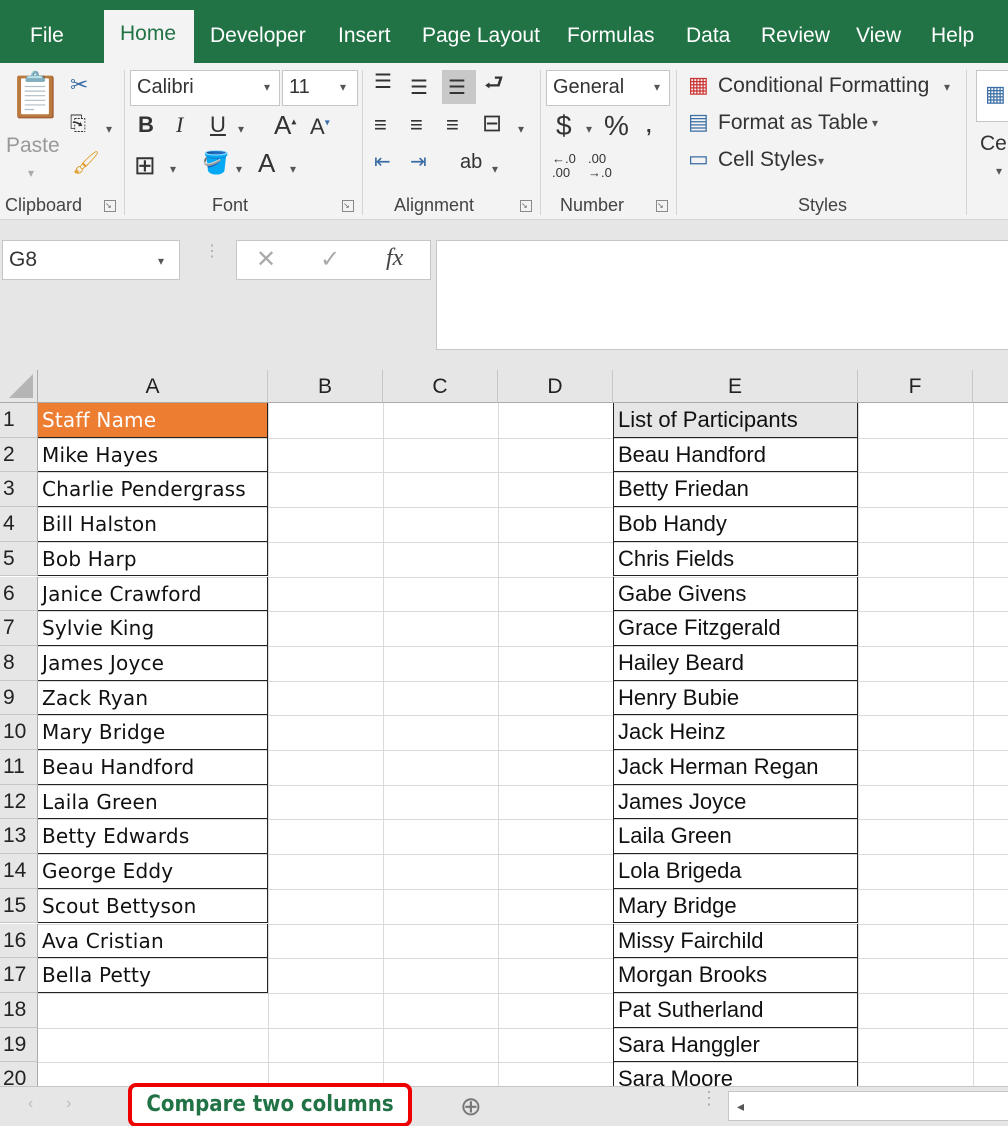  Describe the element at coordinates (459, 87) in the screenshot. I see `bottom-align-icon: ☰` at that location.